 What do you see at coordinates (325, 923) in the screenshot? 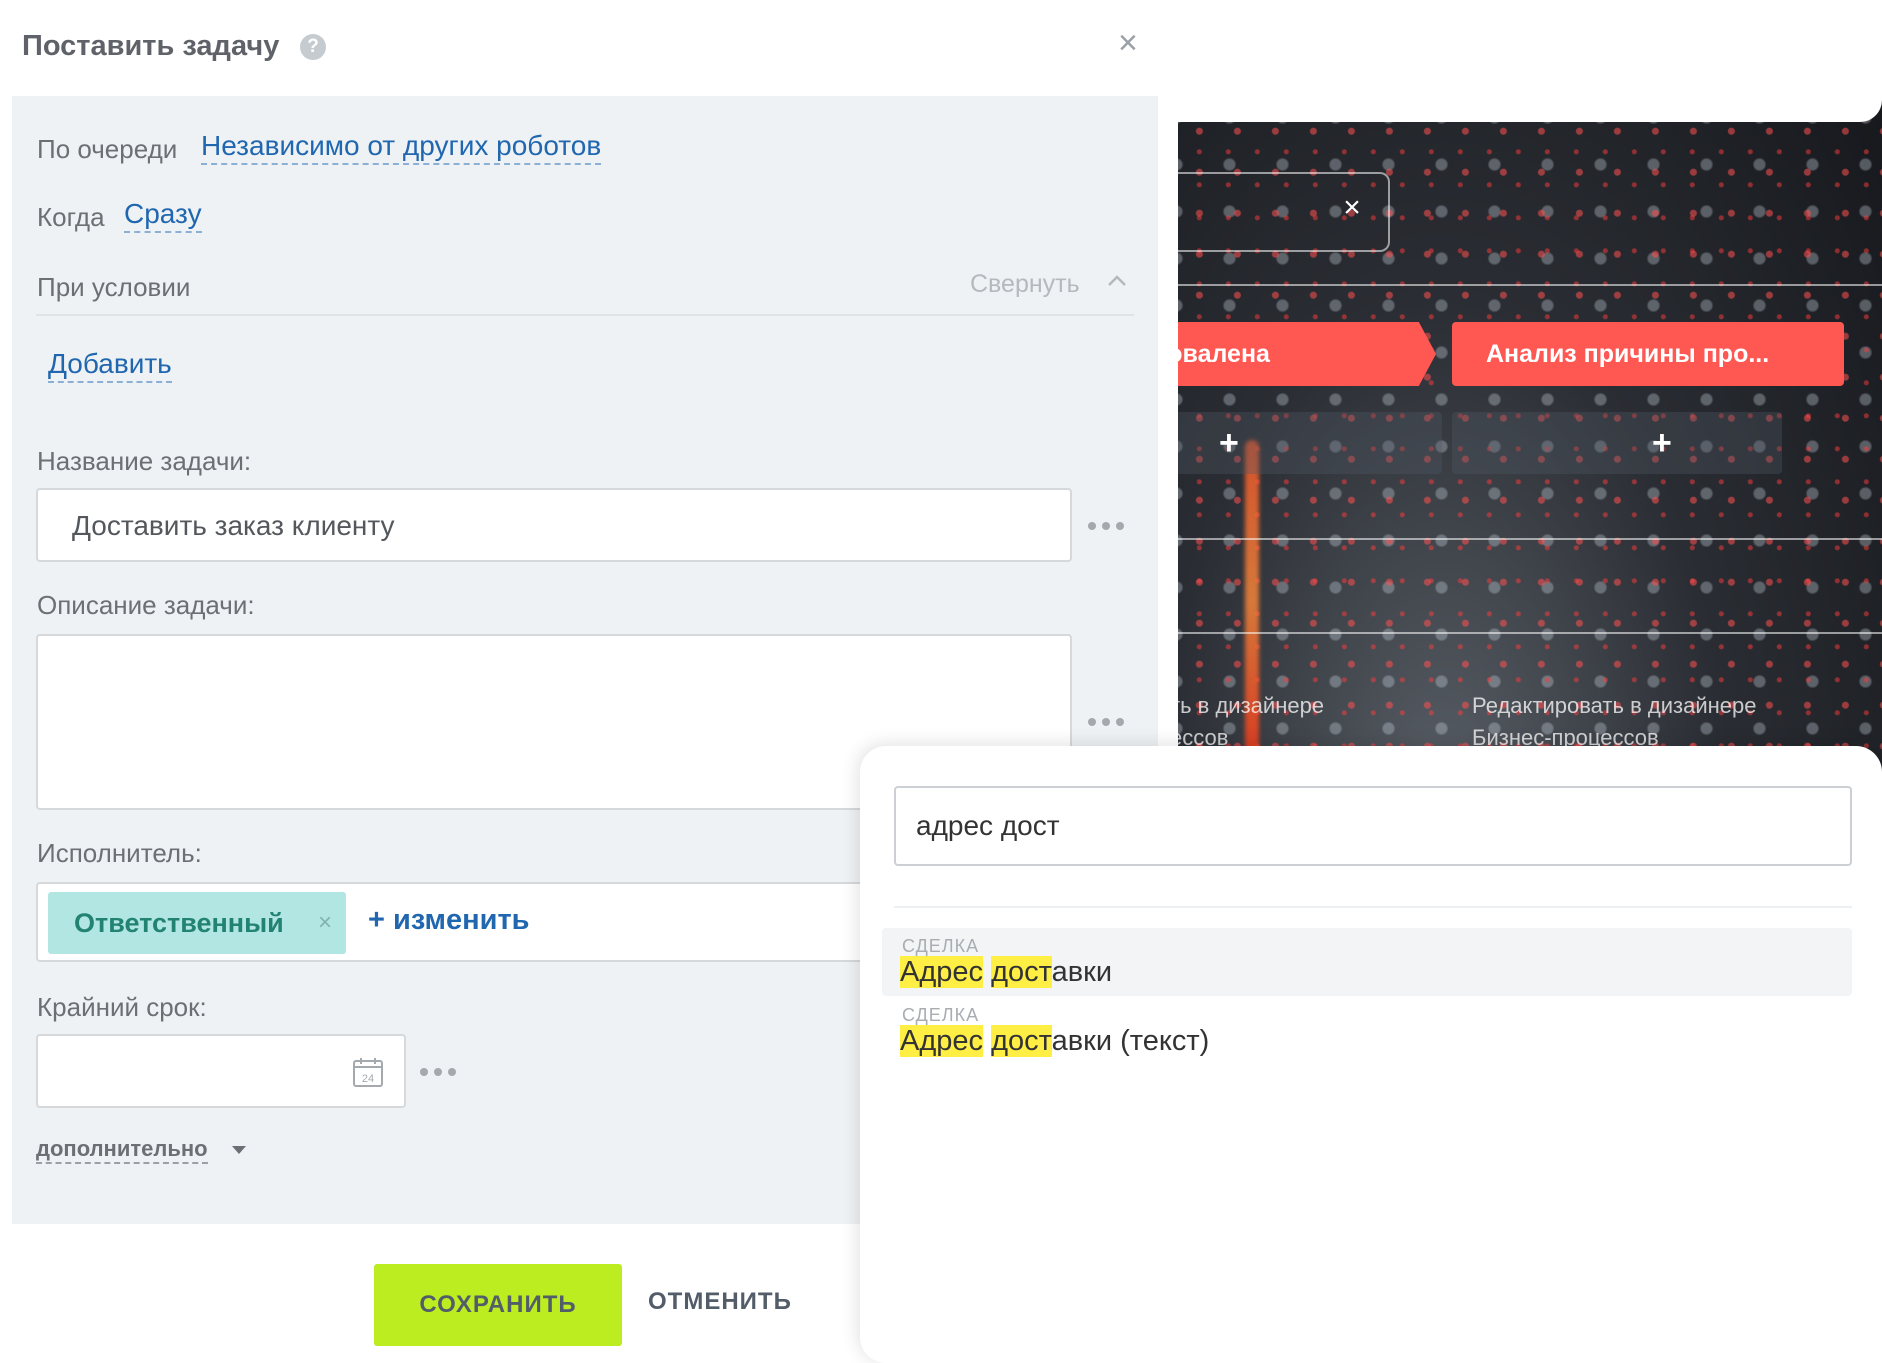
I see `remove-tag-icon: ×` at bounding box center [325, 923].